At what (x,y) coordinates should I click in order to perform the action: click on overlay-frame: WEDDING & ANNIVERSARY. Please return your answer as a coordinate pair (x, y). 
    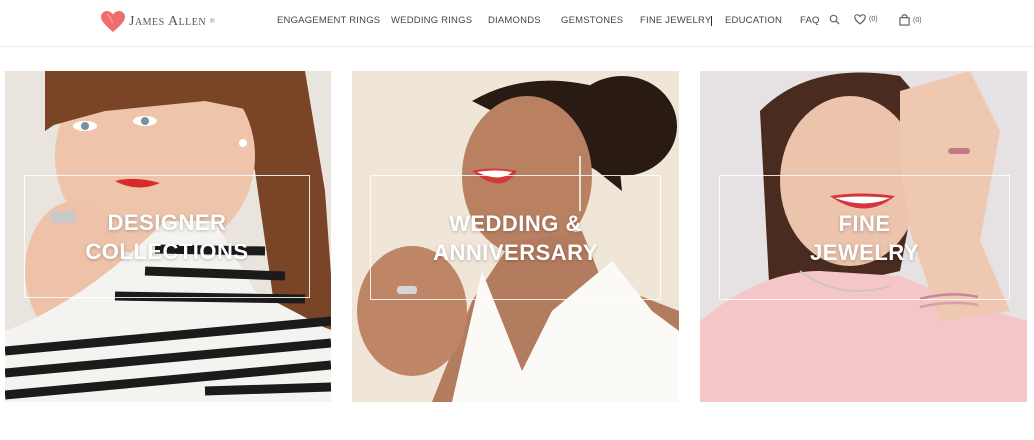
    Looking at the image, I should click on (515, 237).